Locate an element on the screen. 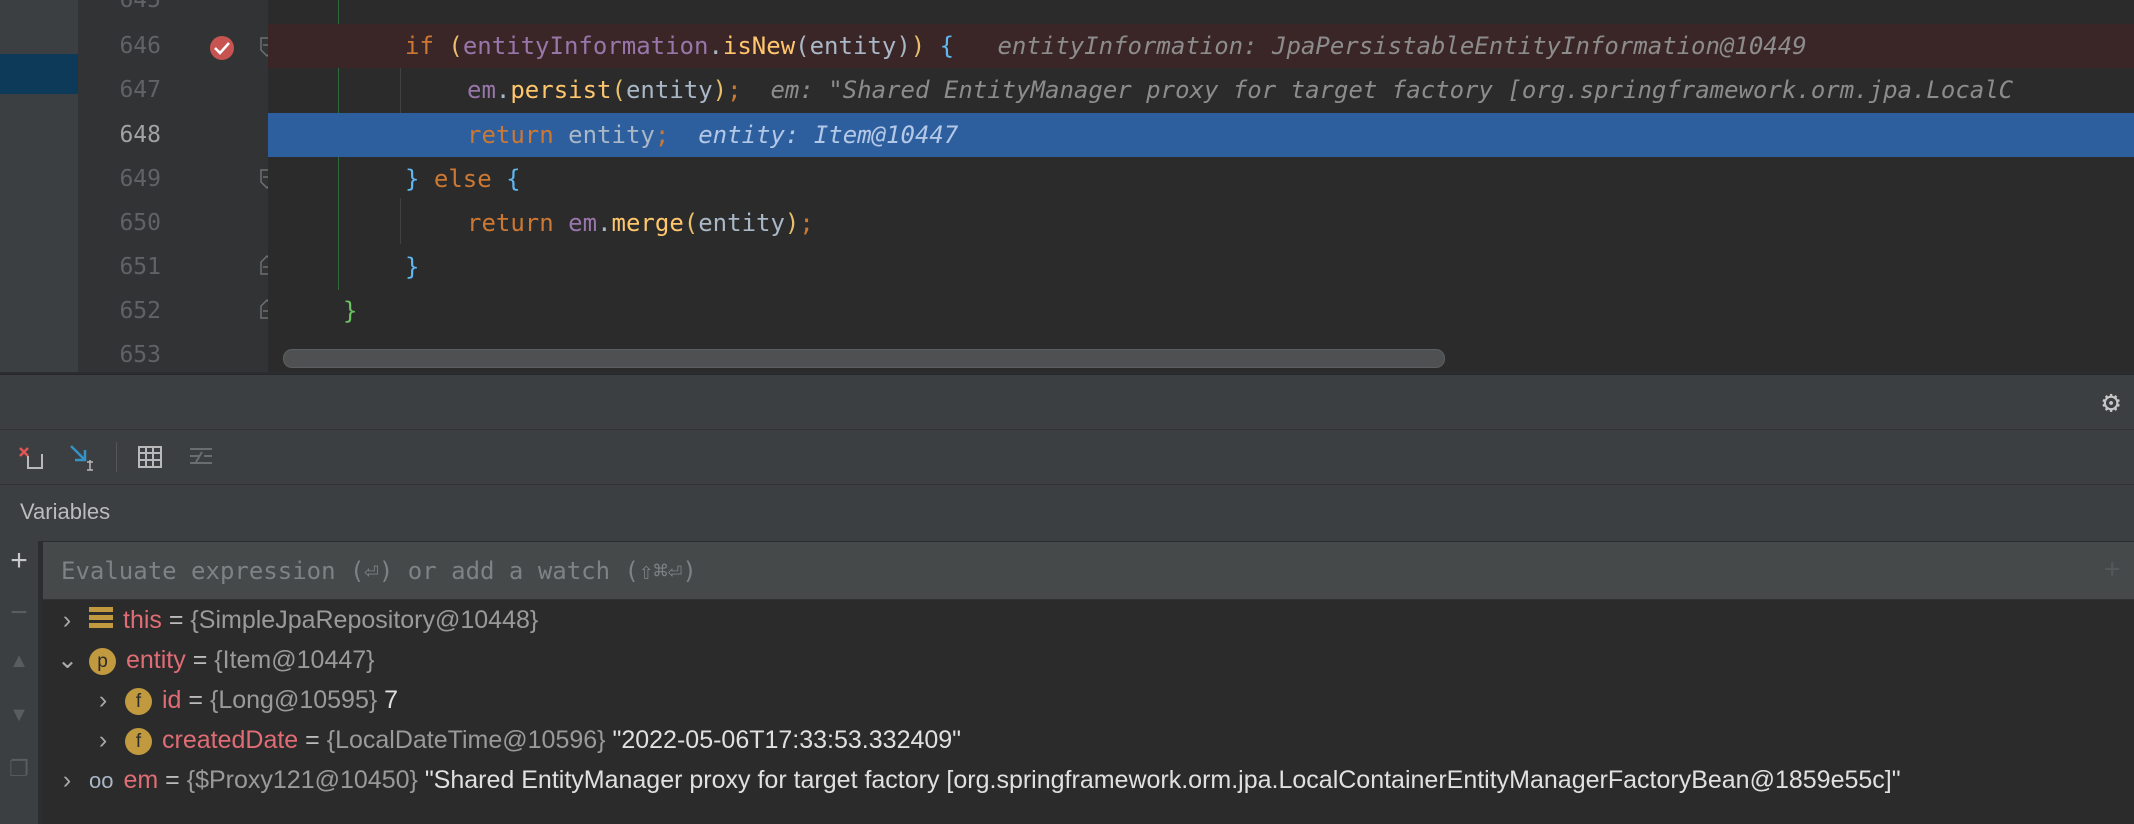  object-fields-icon is located at coordinates (101, 619).